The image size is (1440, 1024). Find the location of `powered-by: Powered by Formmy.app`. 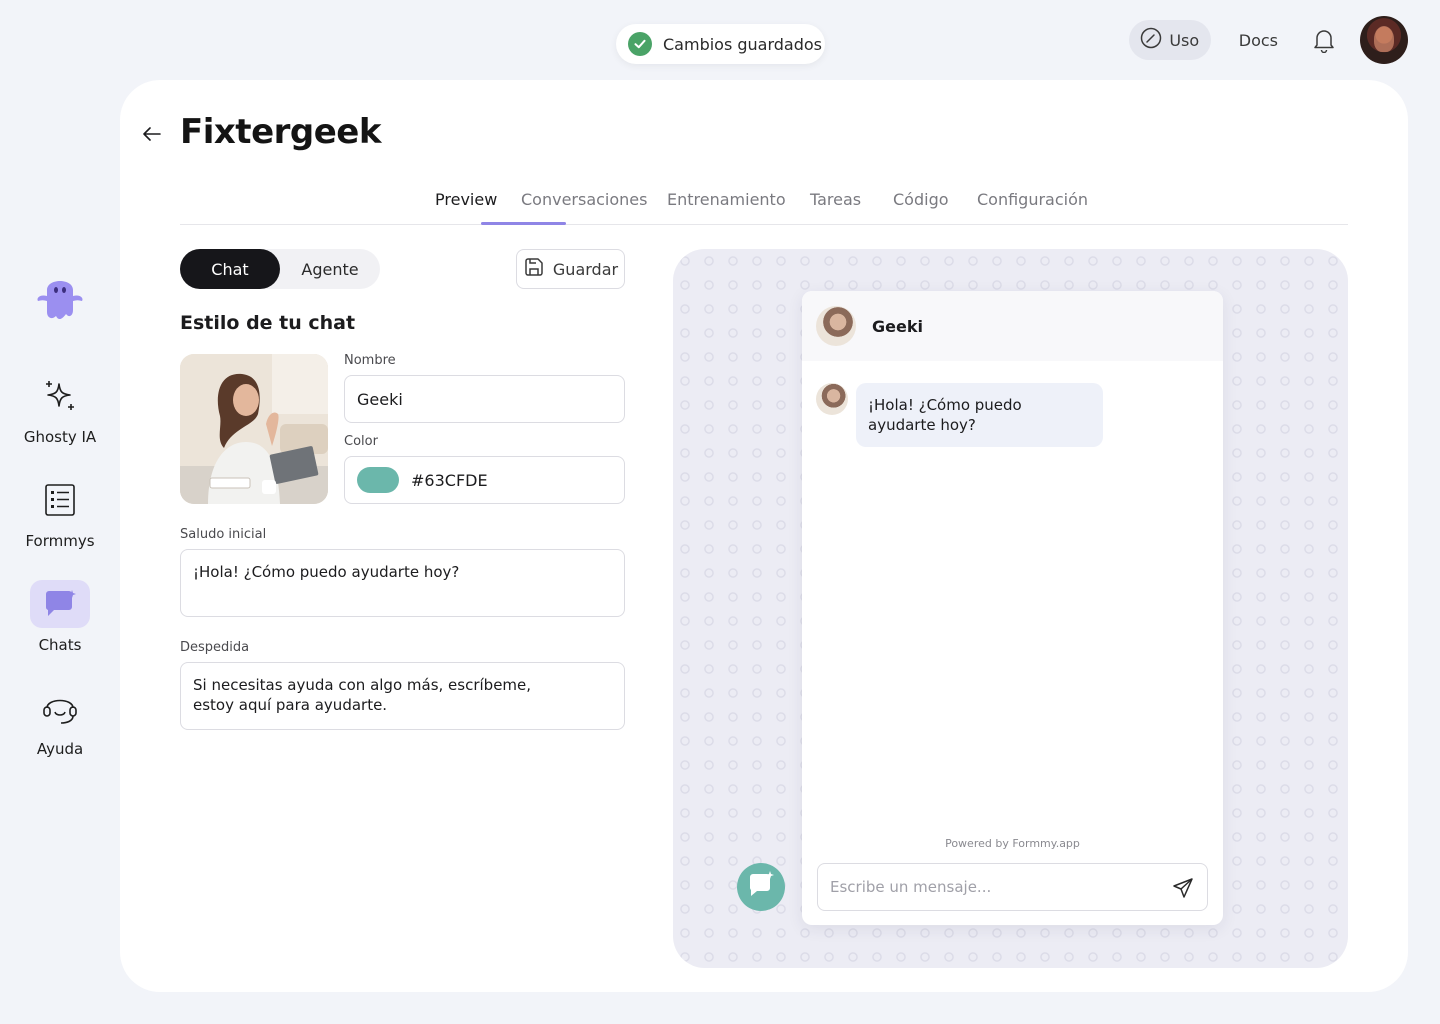

powered-by: Powered by Formmy.app is located at coordinates (1012, 843).